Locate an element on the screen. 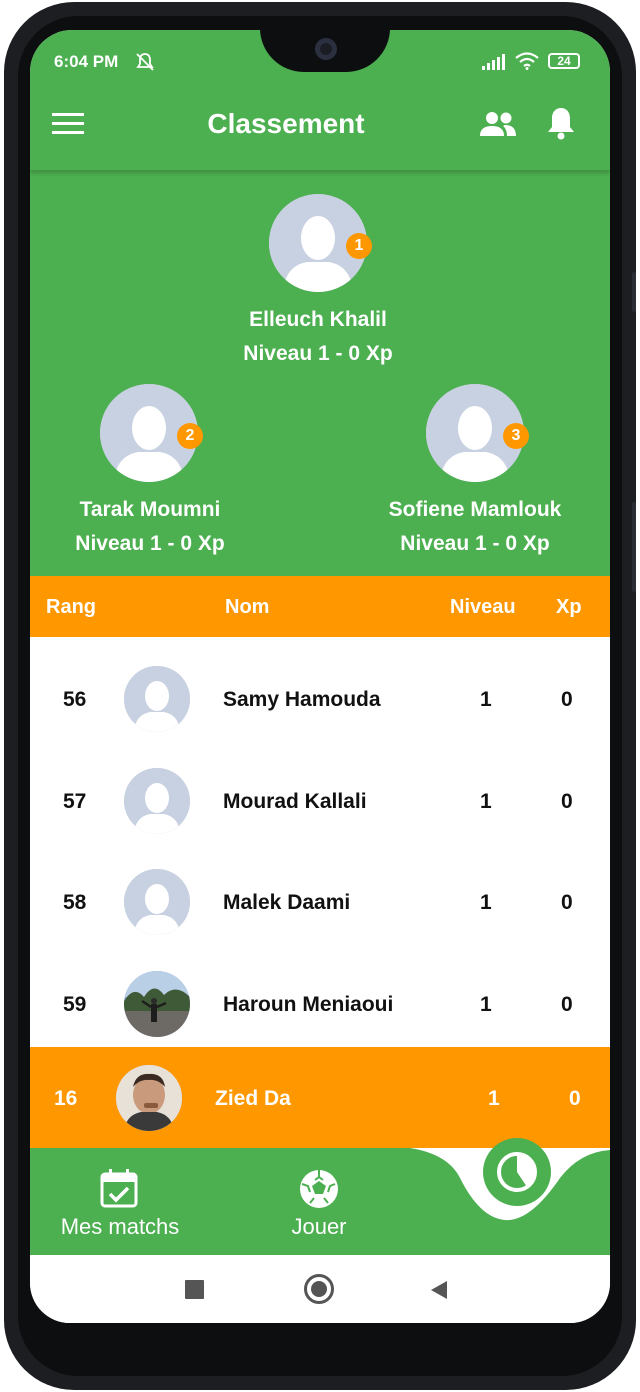 The width and height of the screenshot is (640, 1392). row-rank: 58 is located at coordinates (75, 902).